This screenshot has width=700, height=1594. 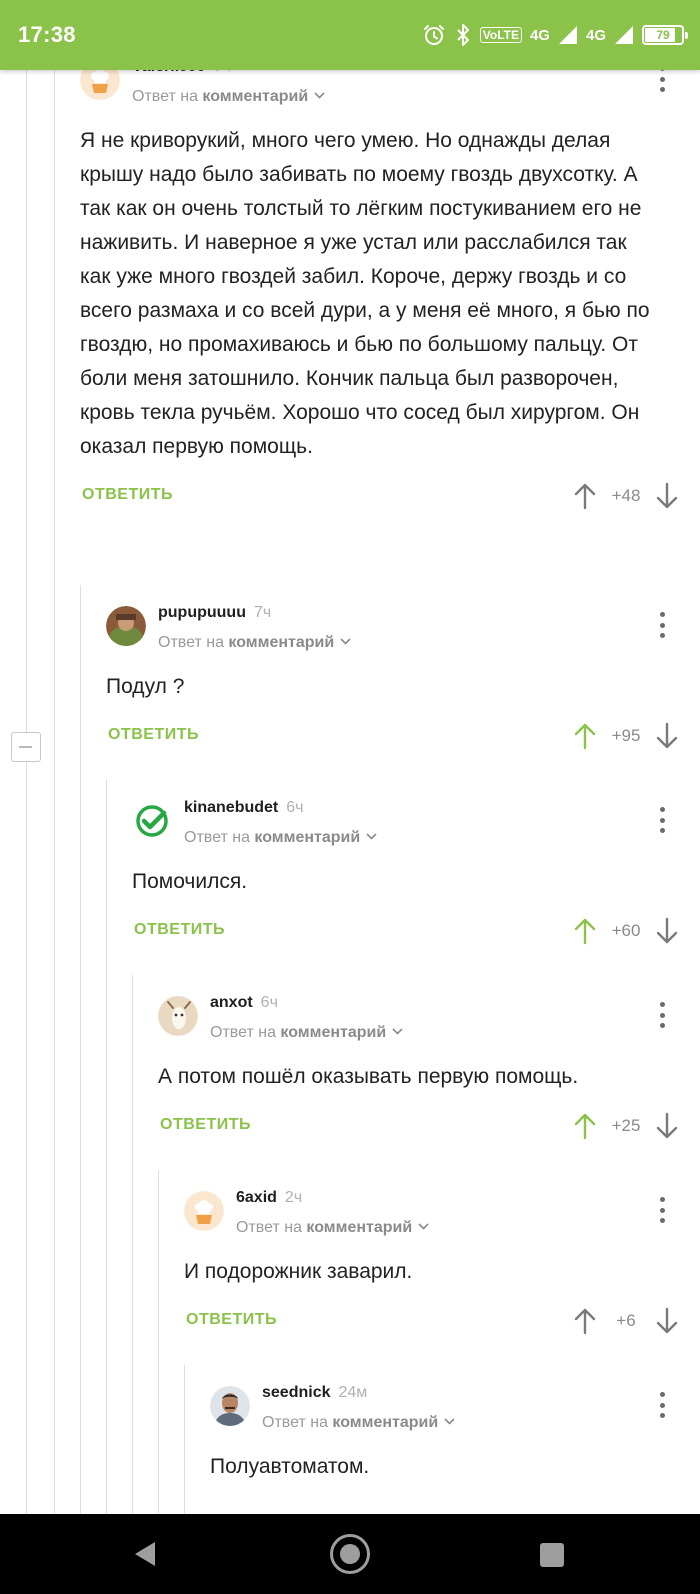 I want to click on status-bar: 17:38 VoLTE 4G 4G 79, so click(x=350, y=35).